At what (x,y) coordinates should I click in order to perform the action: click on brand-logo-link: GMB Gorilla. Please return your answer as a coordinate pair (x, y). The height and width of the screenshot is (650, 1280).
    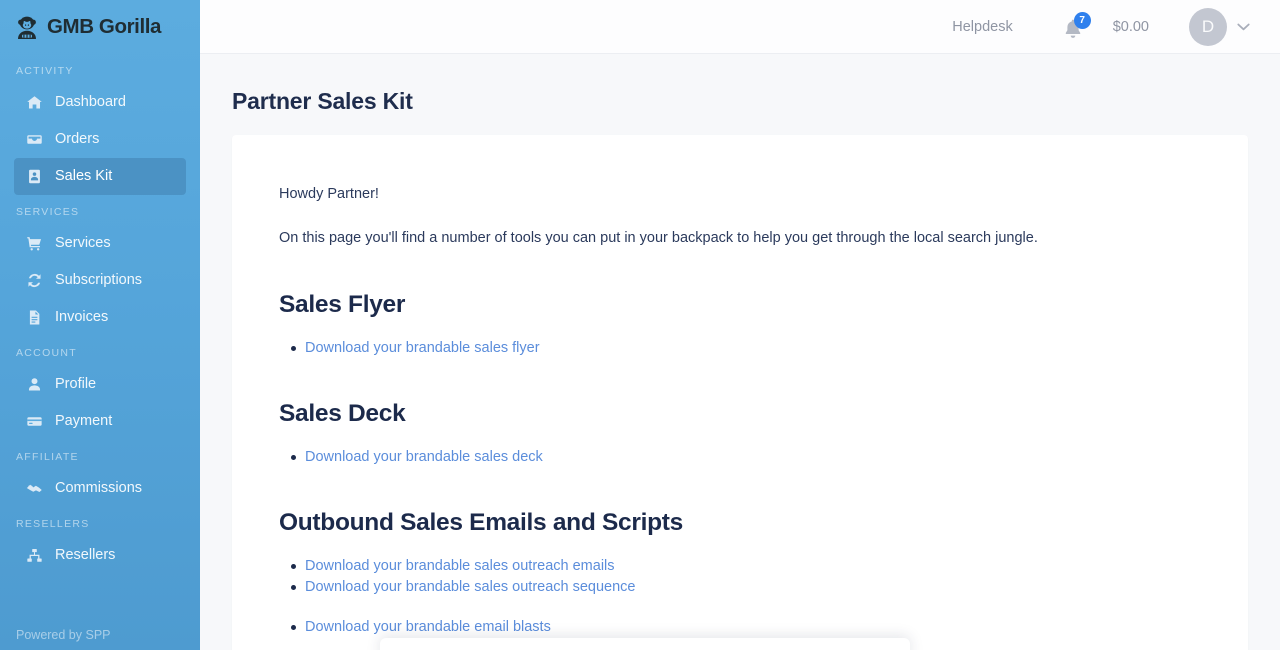
    Looking at the image, I should click on (100, 27).